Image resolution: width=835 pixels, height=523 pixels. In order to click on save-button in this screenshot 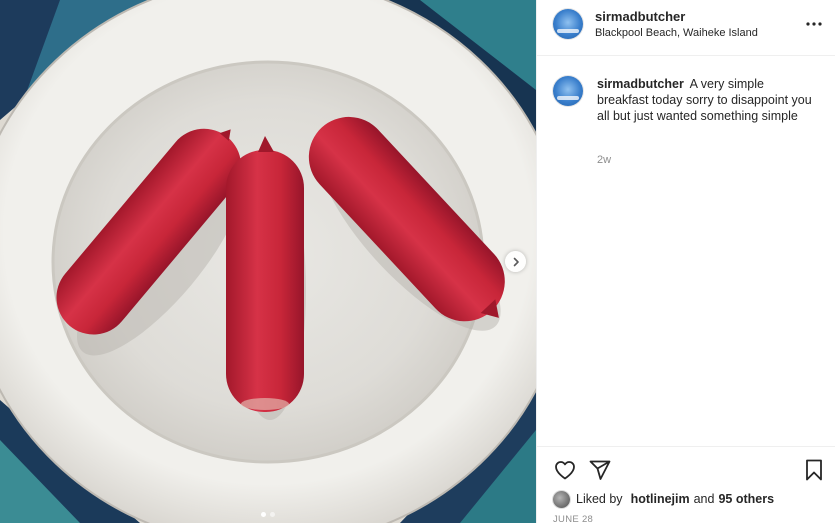, I will do `click(814, 470)`.